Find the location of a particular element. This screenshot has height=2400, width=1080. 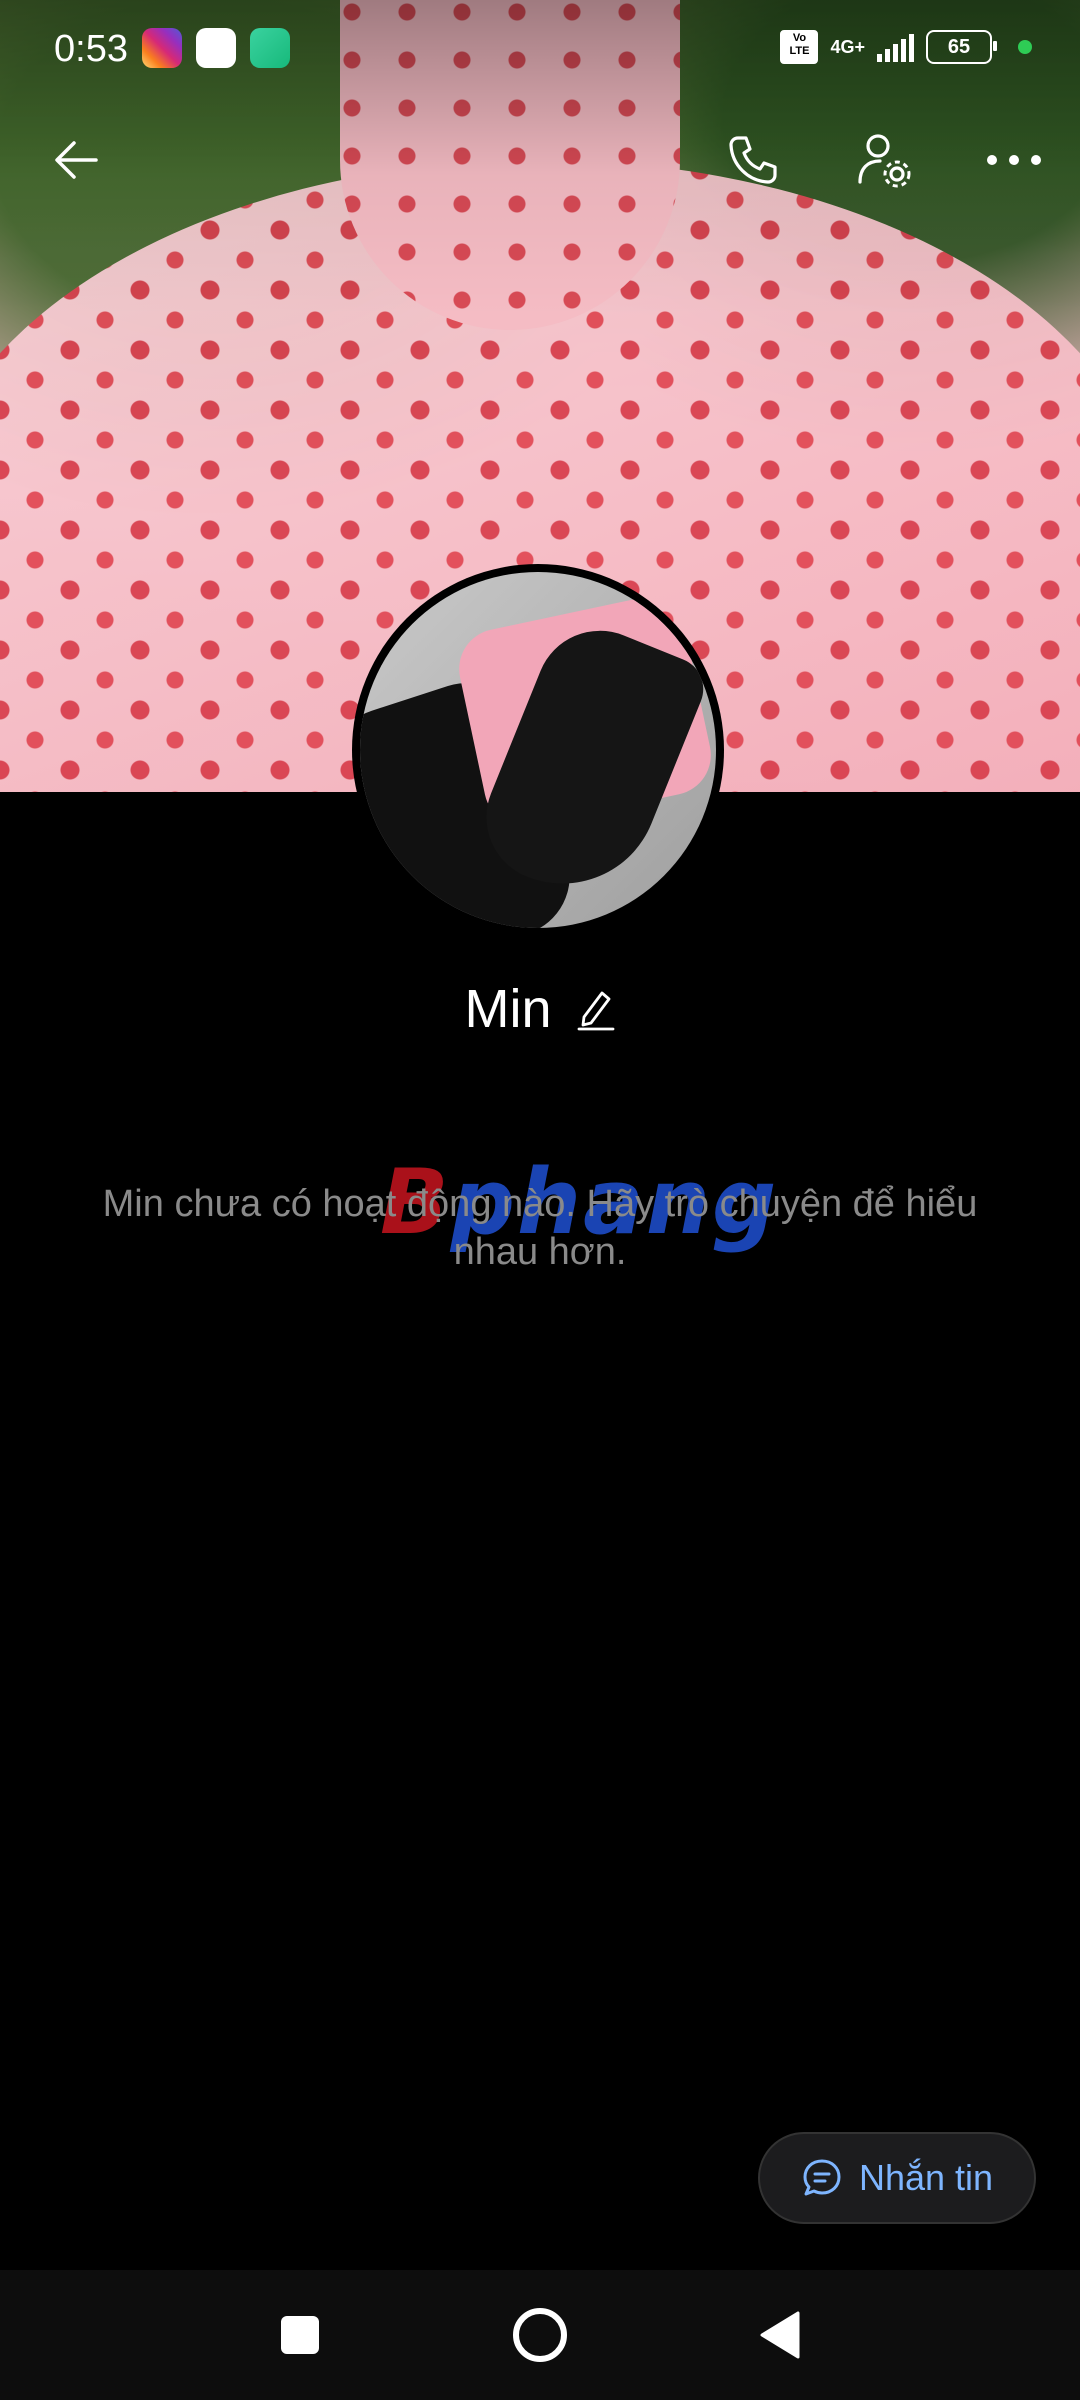

status-time: 0:53 is located at coordinates (91, 49).